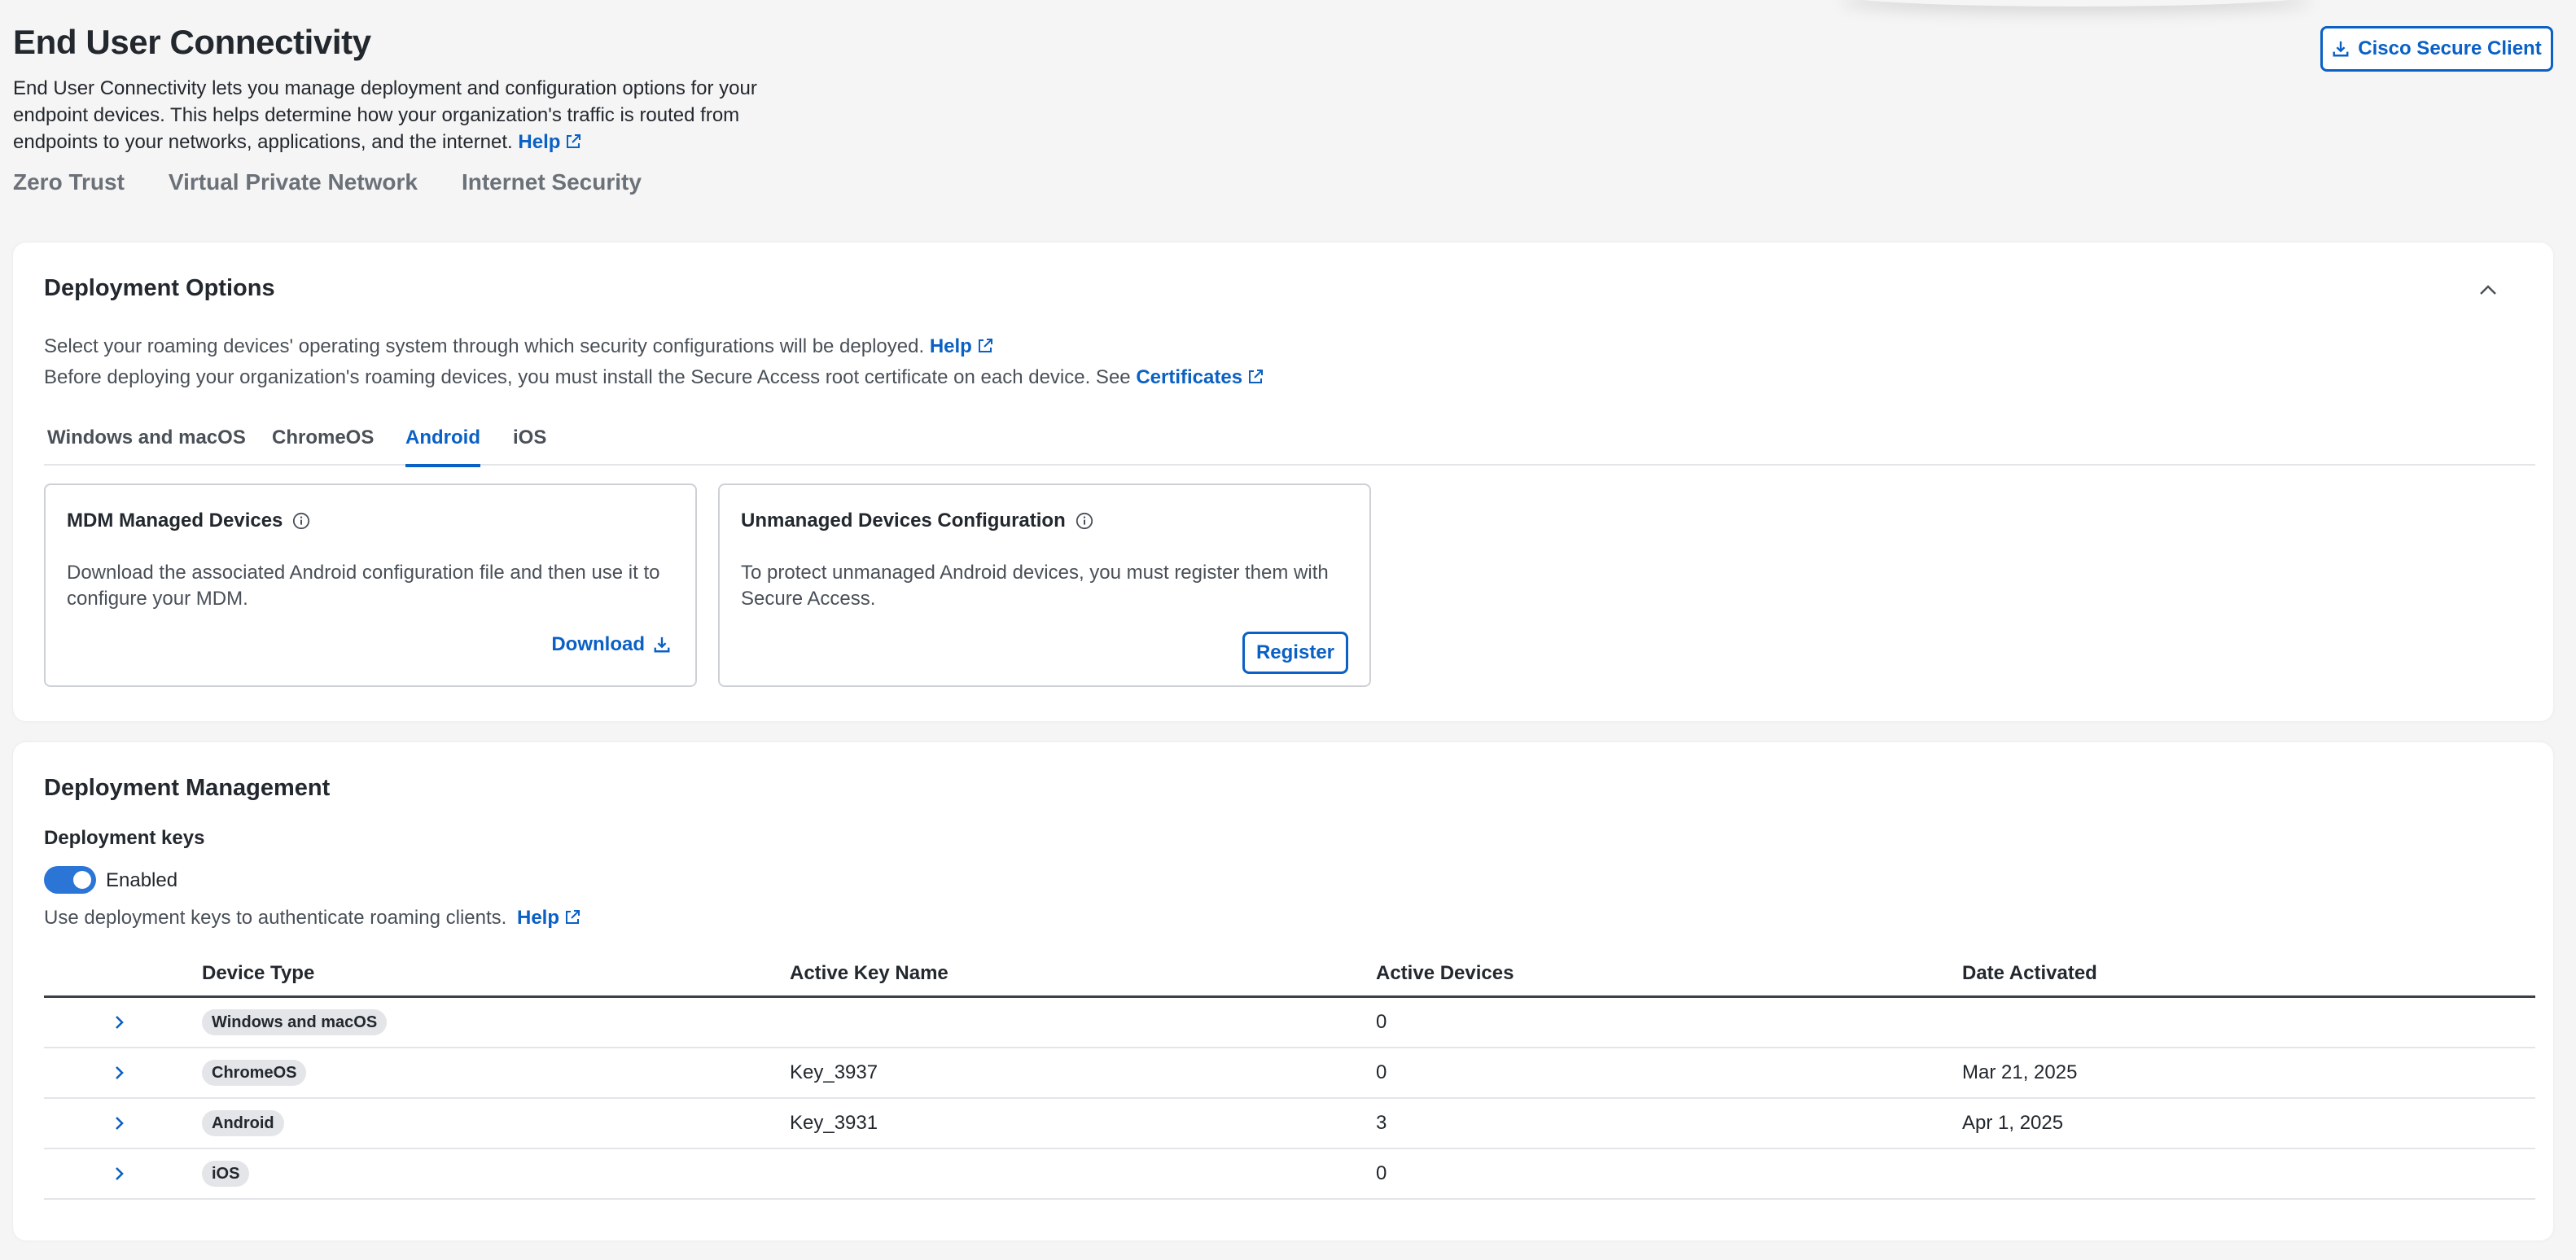  I want to click on os-tabs: Windows and macOS ChromeOS Android iOS, so click(1289, 447).